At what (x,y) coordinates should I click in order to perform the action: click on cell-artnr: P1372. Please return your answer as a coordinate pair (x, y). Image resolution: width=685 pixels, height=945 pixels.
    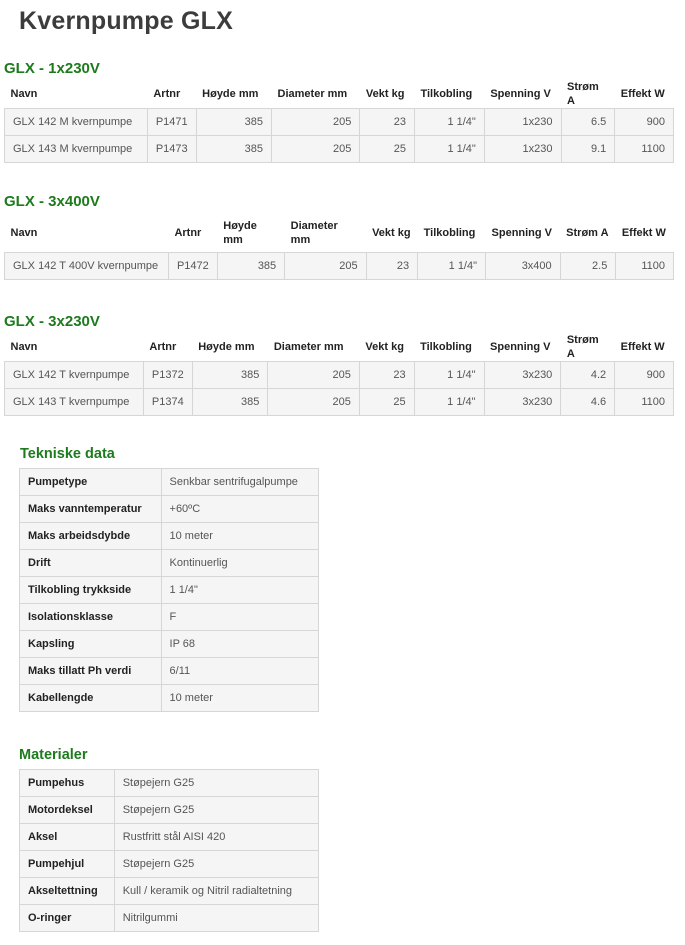
    Looking at the image, I should click on (167, 375).